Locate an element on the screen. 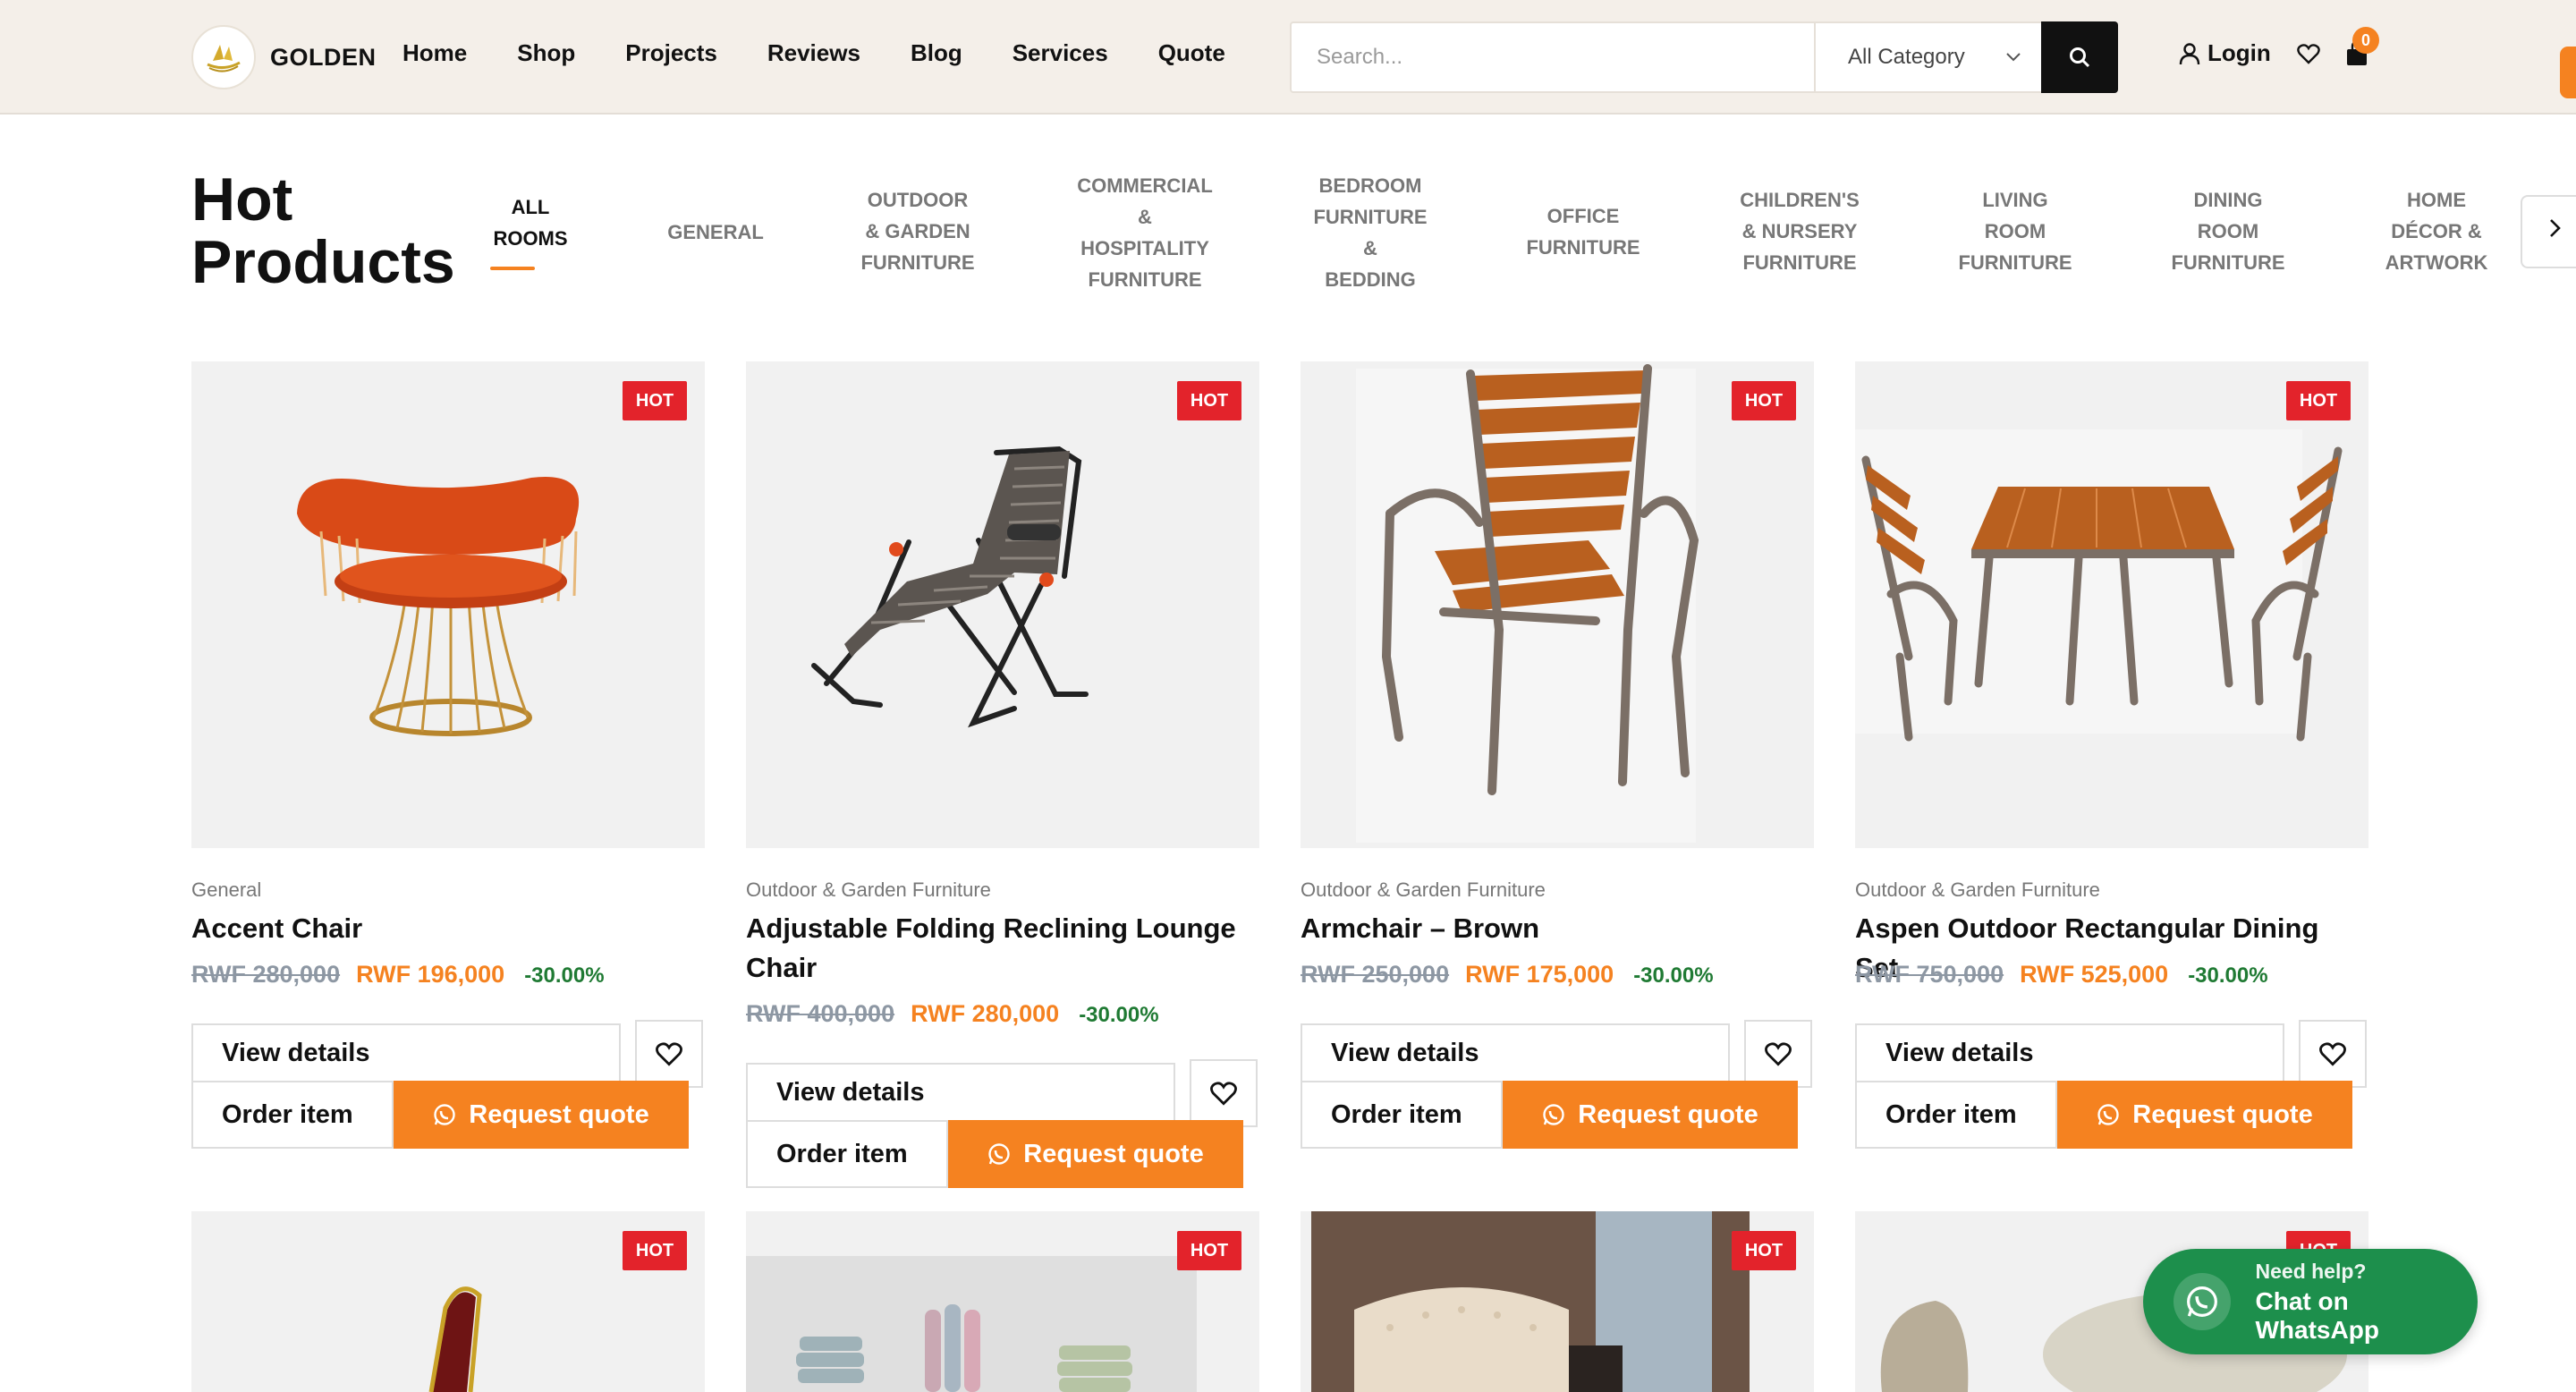 This screenshot has height=1392, width=2576. tab-office-furniture: OFFICE FURNITURE is located at coordinates (1583, 231).